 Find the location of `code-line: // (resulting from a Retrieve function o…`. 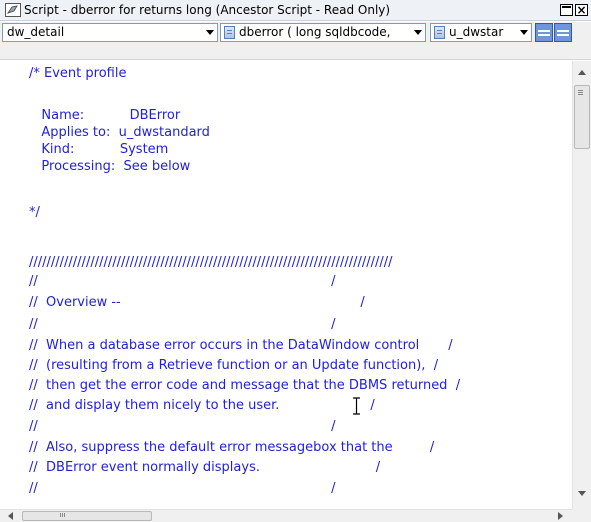

code-line: // (resulting from a Retrieve function o… is located at coordinates (234, 365).